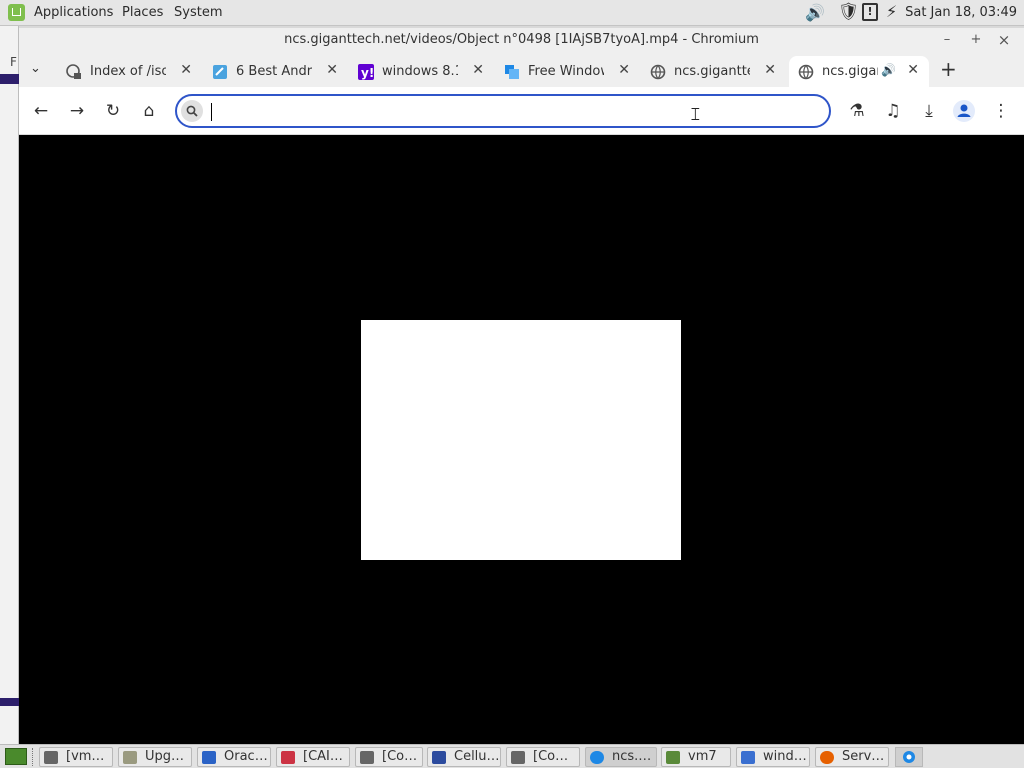 The width and height of the screenshot is (1024, 768). Describe the element at coordinates (1004, 40) in the screenshot. I see `close-button: ×` at that location.